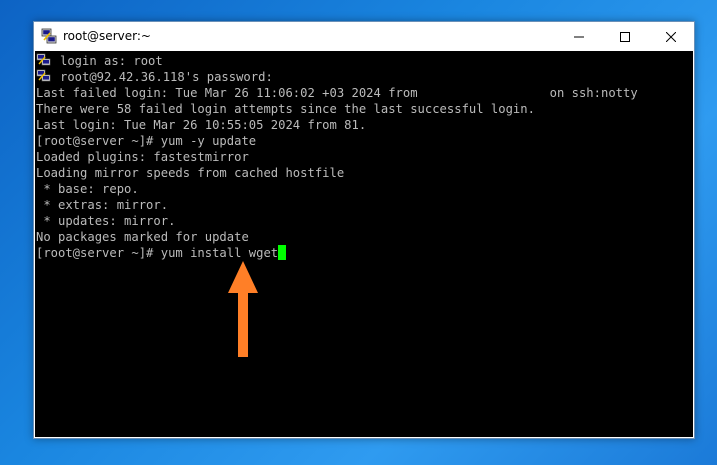  What do you see at coordinates (111, 61) in the screenshot?
I see `terminal-line-text: login as: root` at bounding box center [111, 61].